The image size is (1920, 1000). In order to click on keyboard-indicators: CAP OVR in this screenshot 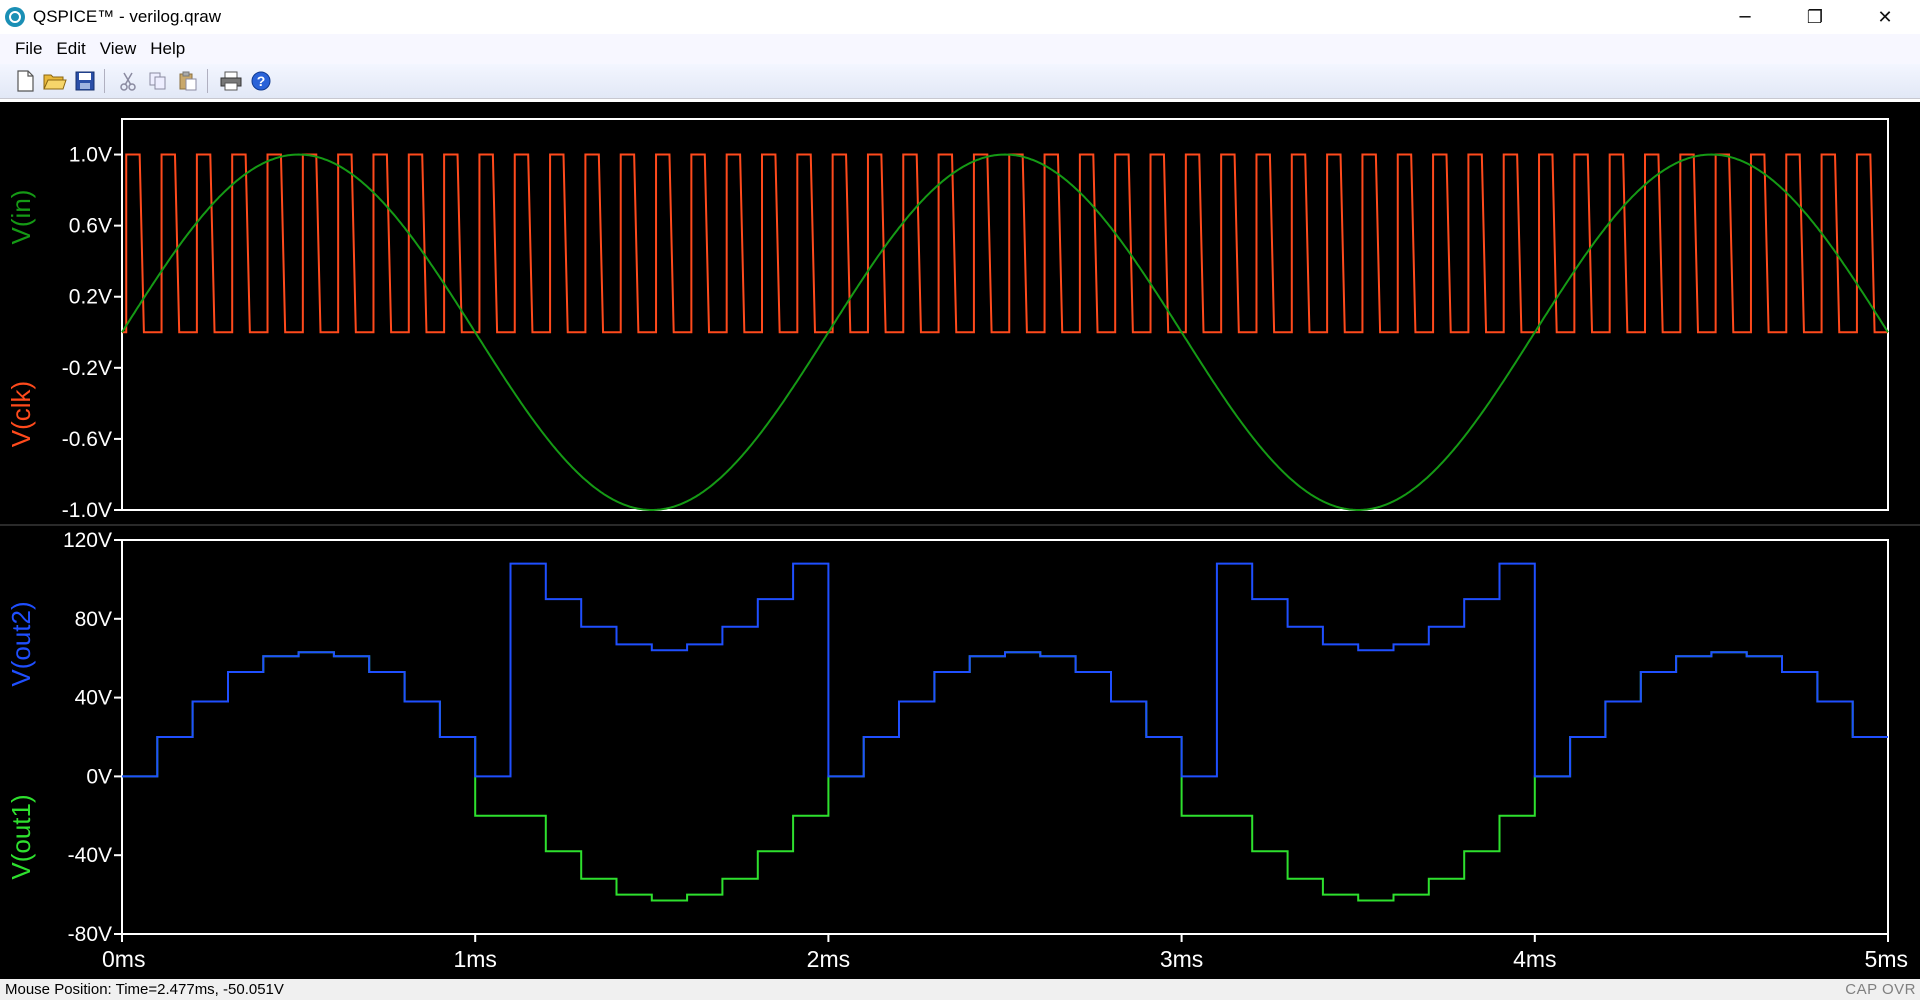, I will do `click(1880, 989)`.